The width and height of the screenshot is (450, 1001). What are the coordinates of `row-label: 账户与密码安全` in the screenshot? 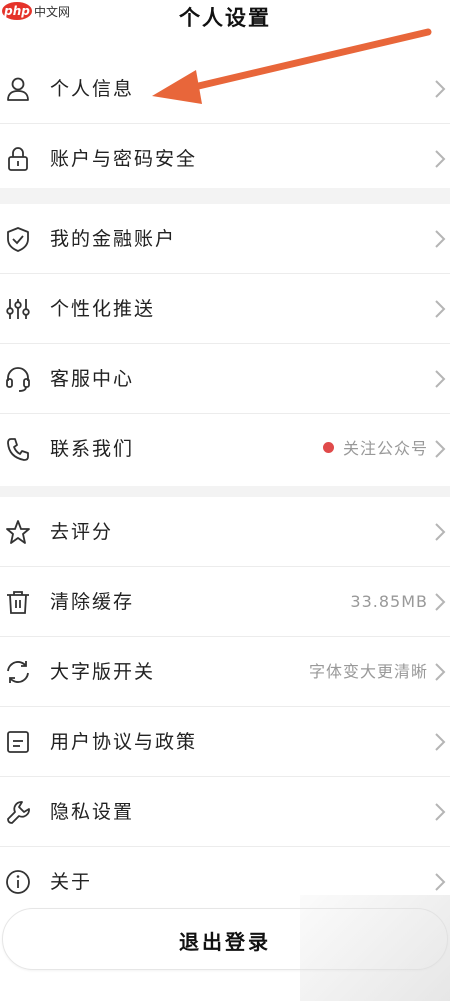 It's located at (124, 159).